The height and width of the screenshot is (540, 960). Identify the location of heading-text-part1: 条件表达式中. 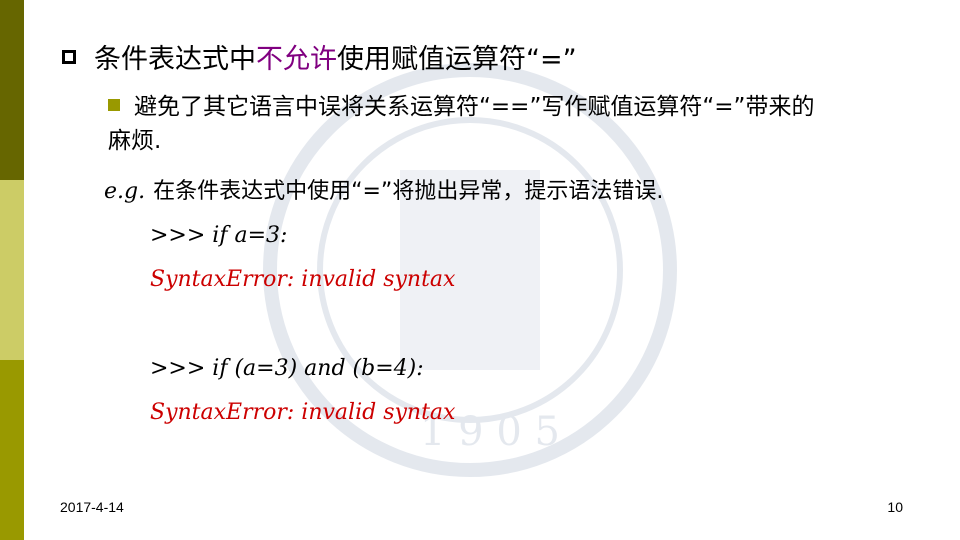
(175, 59).